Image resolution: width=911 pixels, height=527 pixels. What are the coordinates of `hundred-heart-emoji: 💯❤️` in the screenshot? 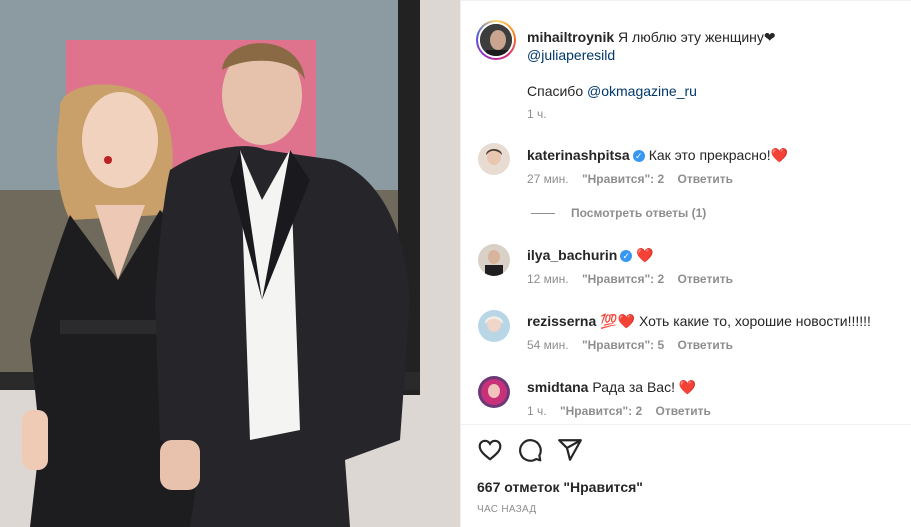 It's located at (618, 321).